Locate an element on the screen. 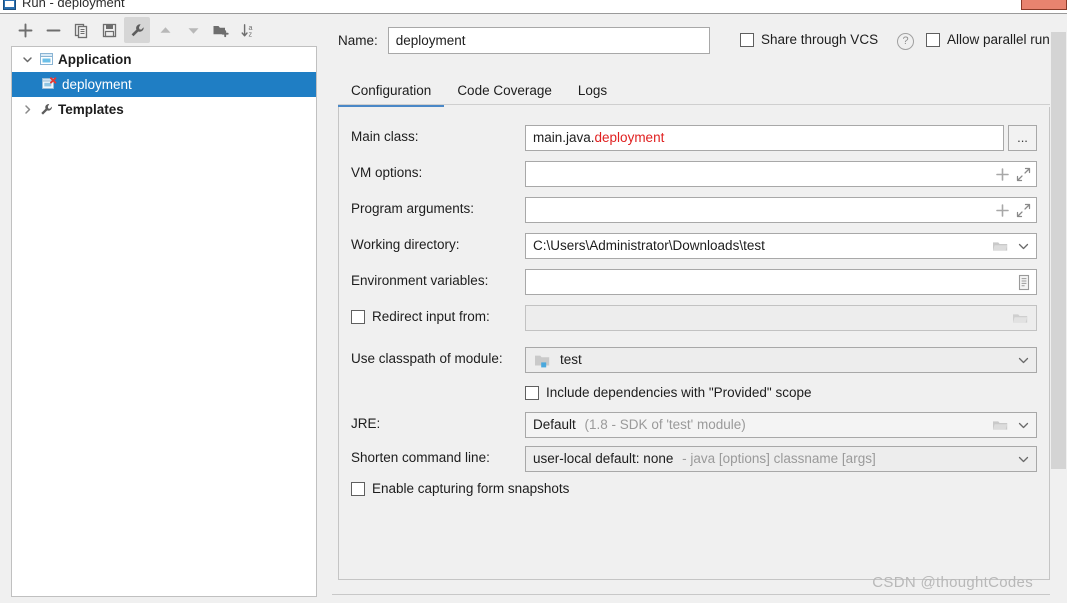  configurations-toolbar: a z is located at coordinates (161, 30).